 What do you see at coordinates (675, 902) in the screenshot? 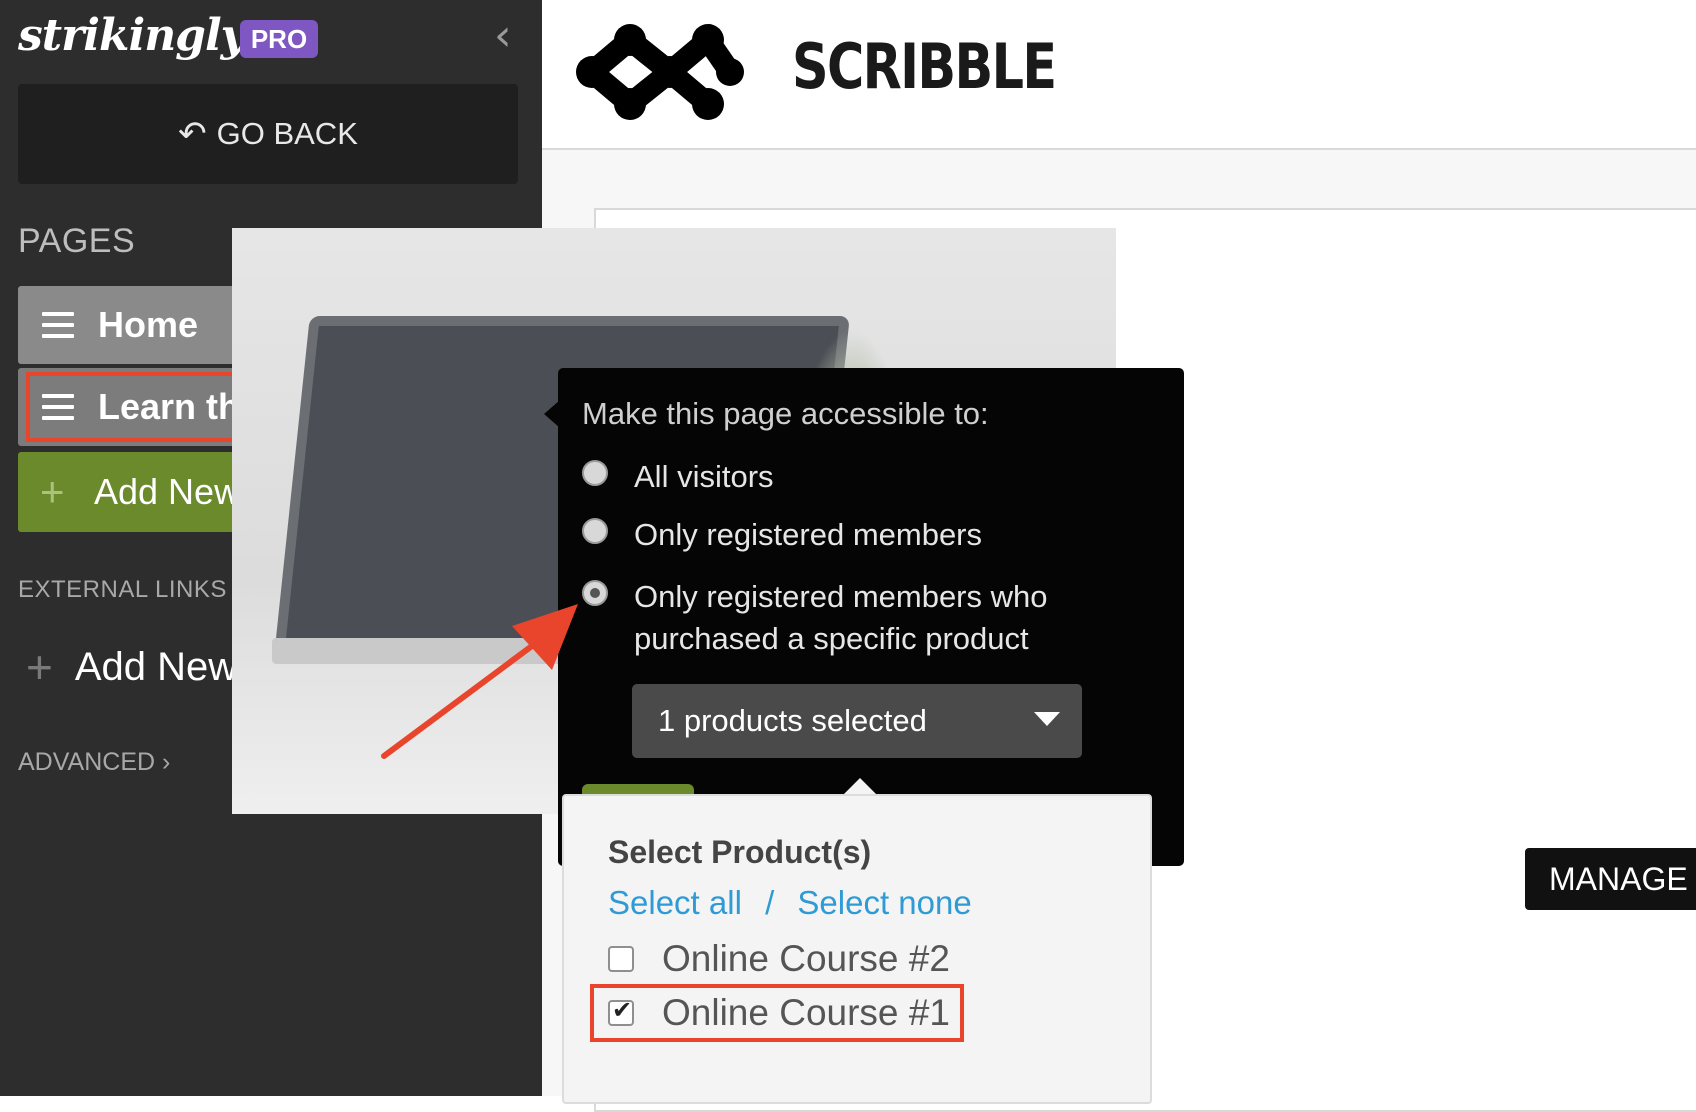
I see `select-all-link: Select all` at bounding box center [675, 902].